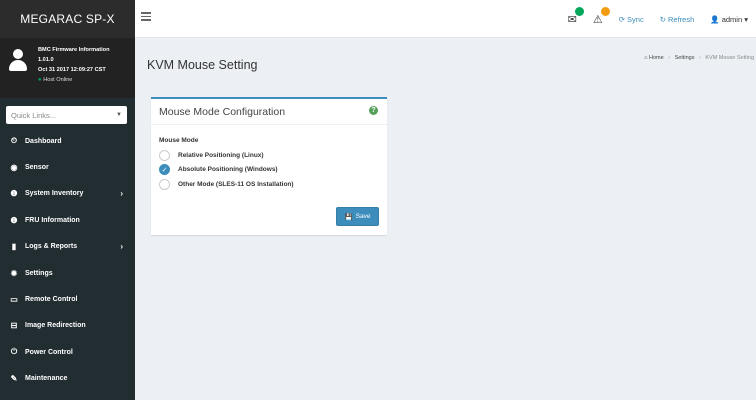  Describe the element at coordinates (51, 300) in the screenshot. I see `sidebar-item-label: Remote Control` at that location.